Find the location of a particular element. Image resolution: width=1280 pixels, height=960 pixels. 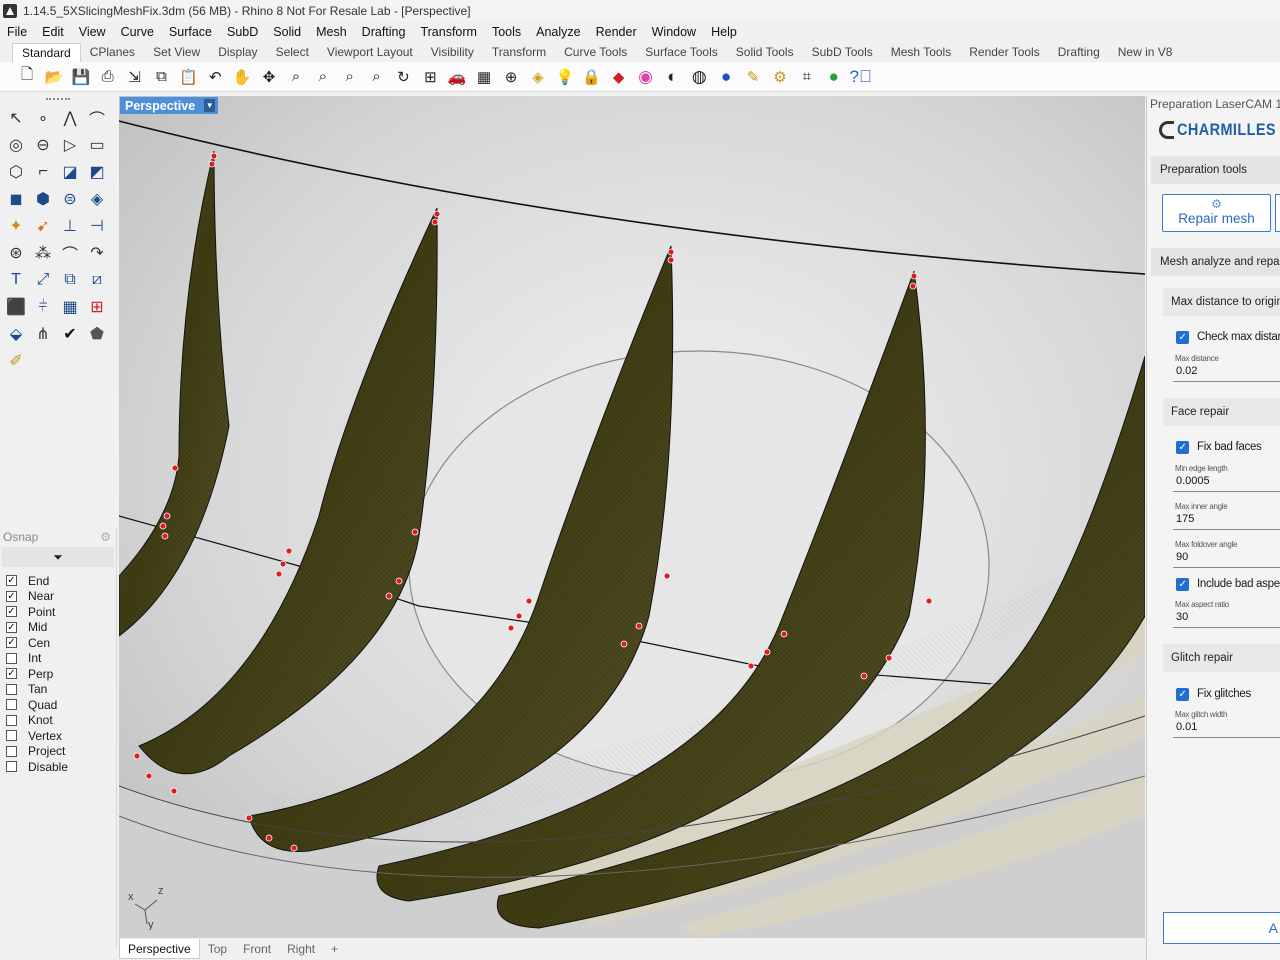

second-tool-button is located at coordinates (1277, 213).